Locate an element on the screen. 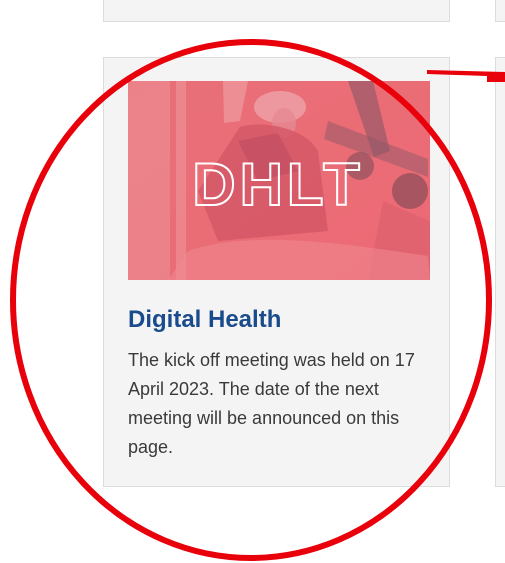 This screenshot has width=505, height=563. card-partial-top-right is located at coordinates (500, 11).